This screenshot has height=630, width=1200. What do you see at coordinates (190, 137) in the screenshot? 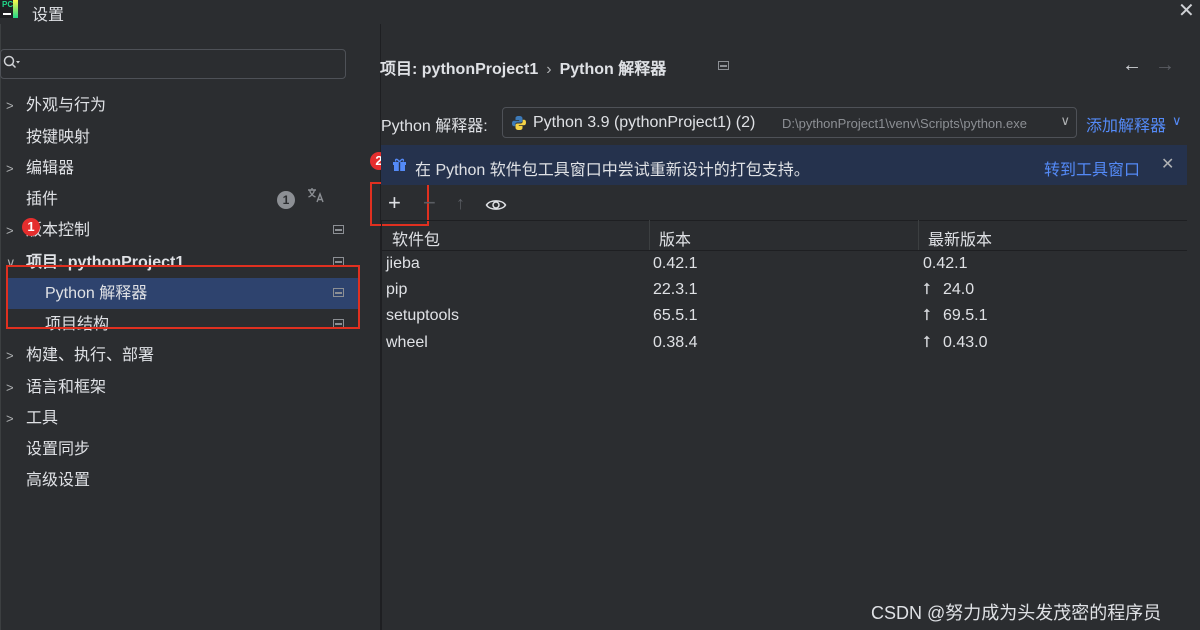
I see `sidebar-item-keymap: 按键映射` at bounding box center [190, 137].